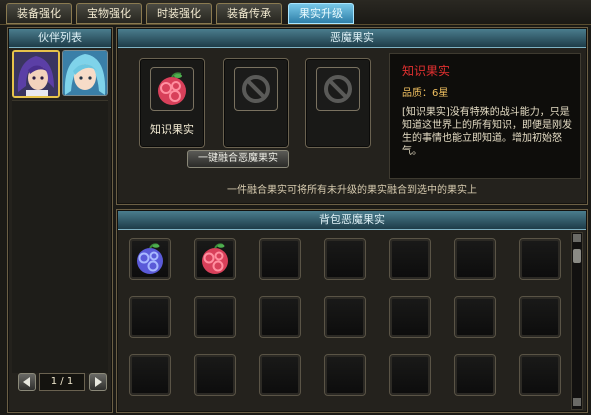 The image size is (591, 415). I want to click on merge-all-button: 一键融合恶魔果实, so click(238, 159).